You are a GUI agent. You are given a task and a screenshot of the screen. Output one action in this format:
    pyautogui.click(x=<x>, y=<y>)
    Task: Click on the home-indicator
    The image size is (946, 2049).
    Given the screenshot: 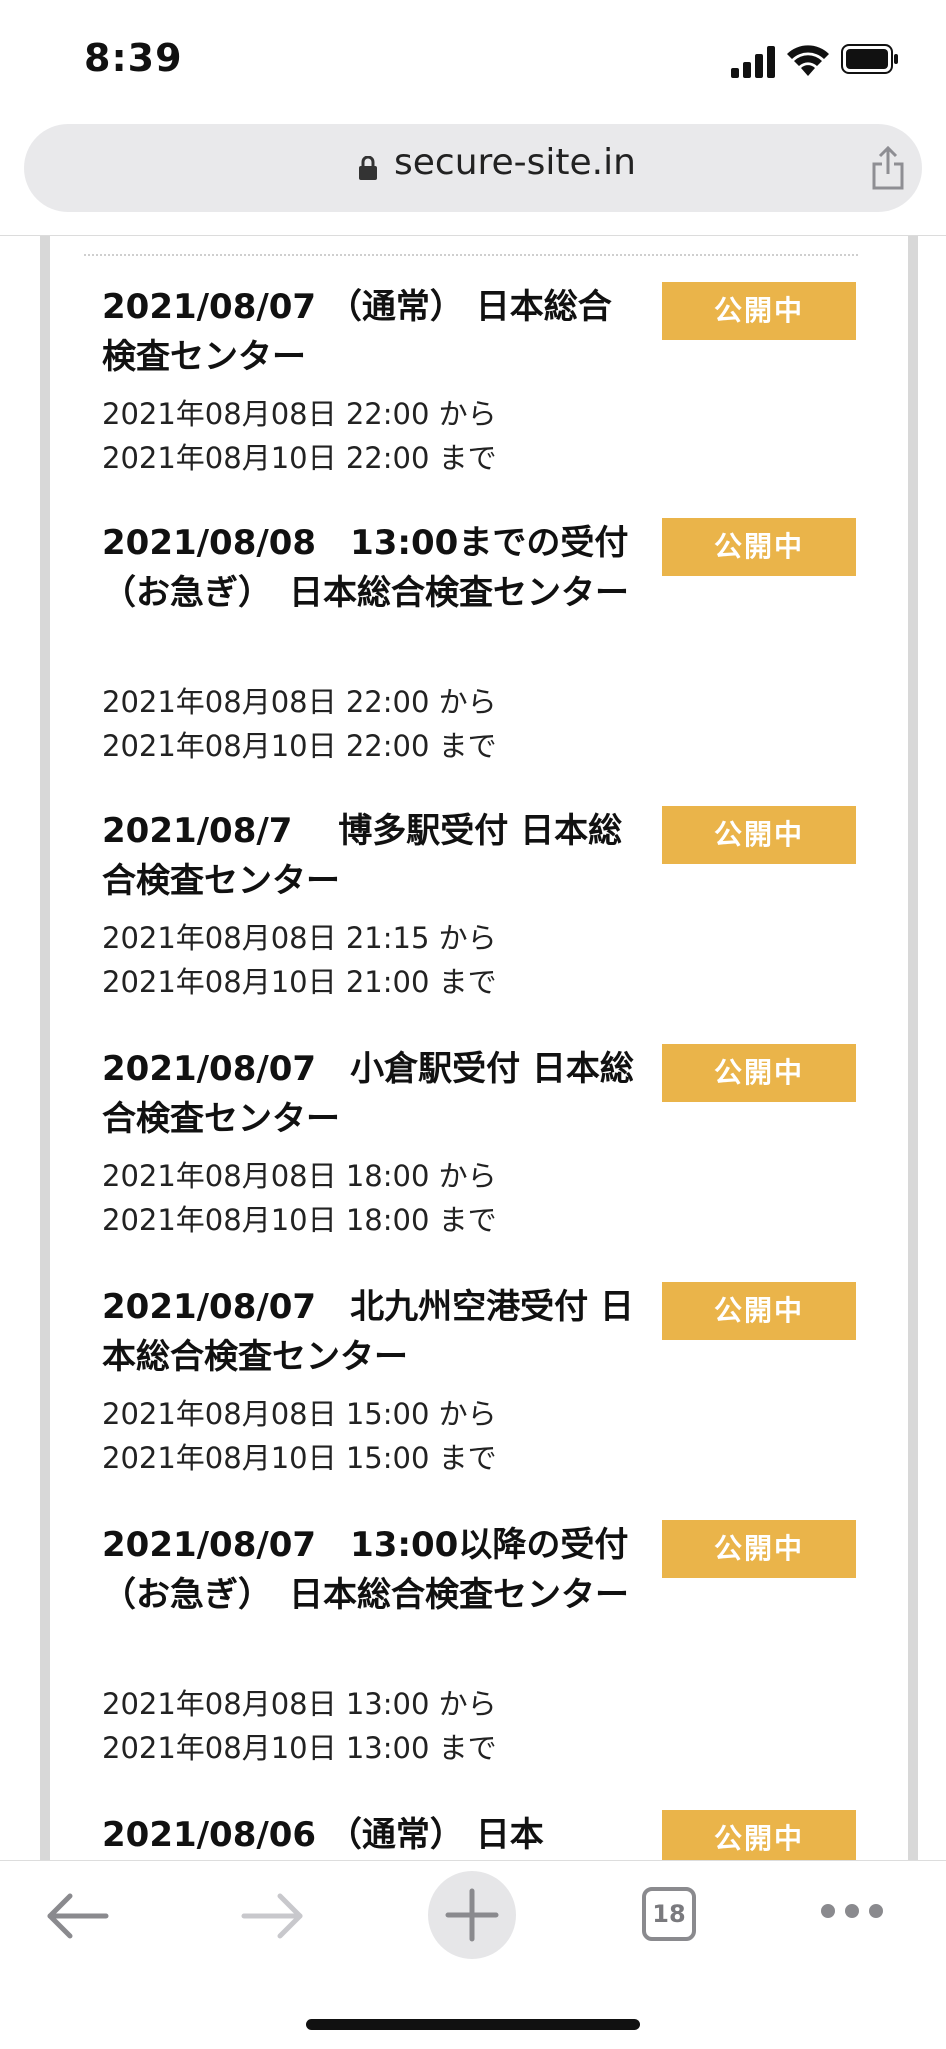 What is the action you would take?
    pyautogui.click(x=473, y=2024)
    